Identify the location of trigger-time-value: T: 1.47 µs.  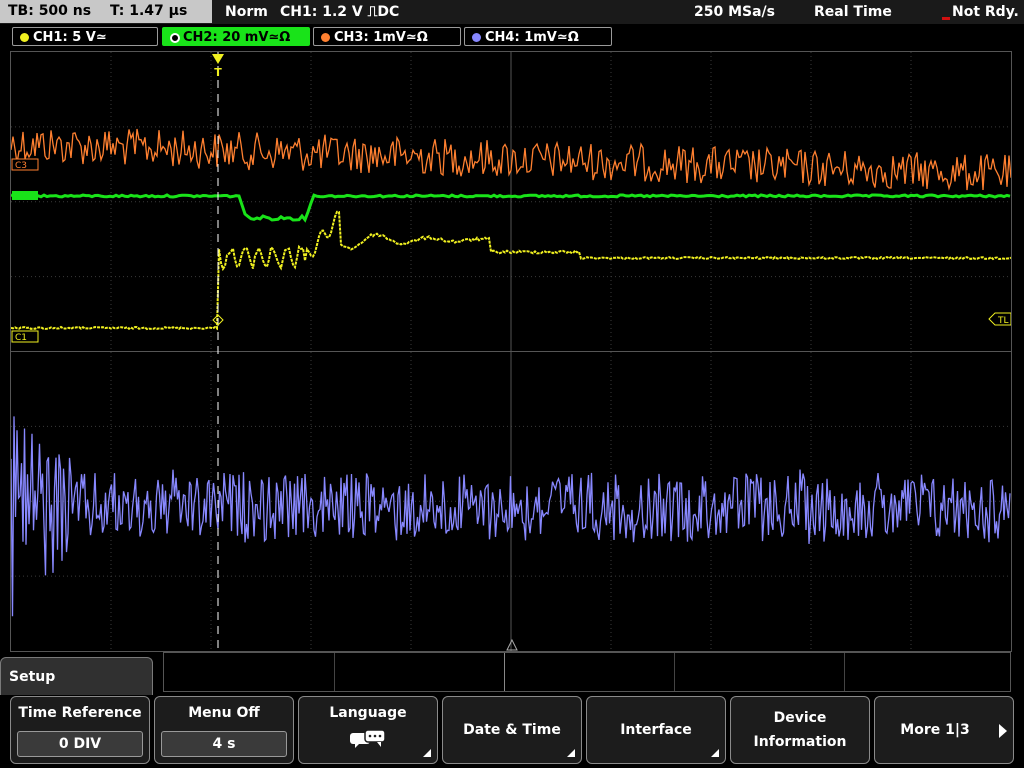
(148, 11).